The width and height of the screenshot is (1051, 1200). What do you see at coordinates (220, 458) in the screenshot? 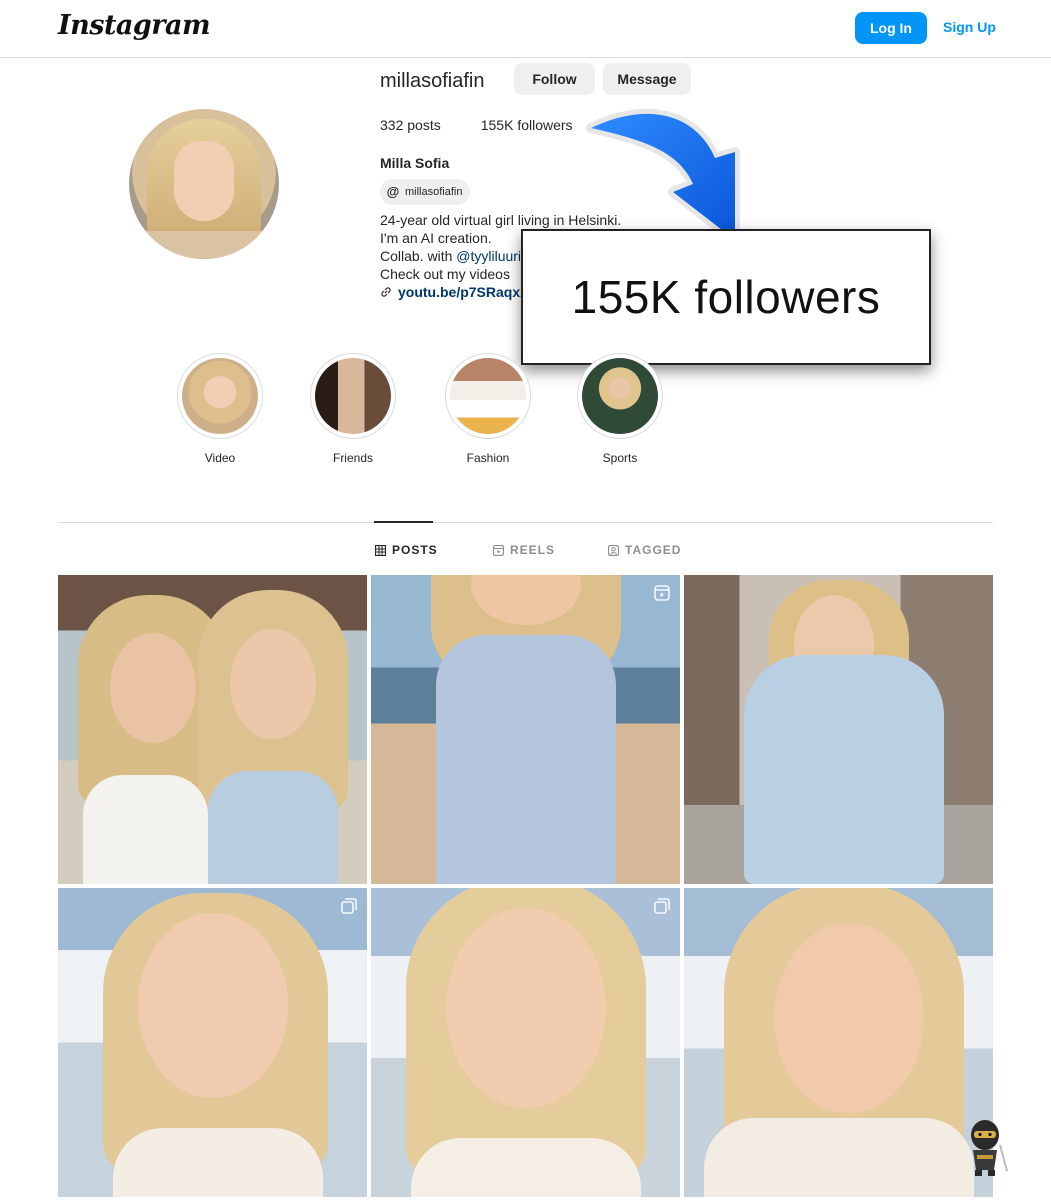
I see `highlight-label: Video` at bounding box center [220, 458].